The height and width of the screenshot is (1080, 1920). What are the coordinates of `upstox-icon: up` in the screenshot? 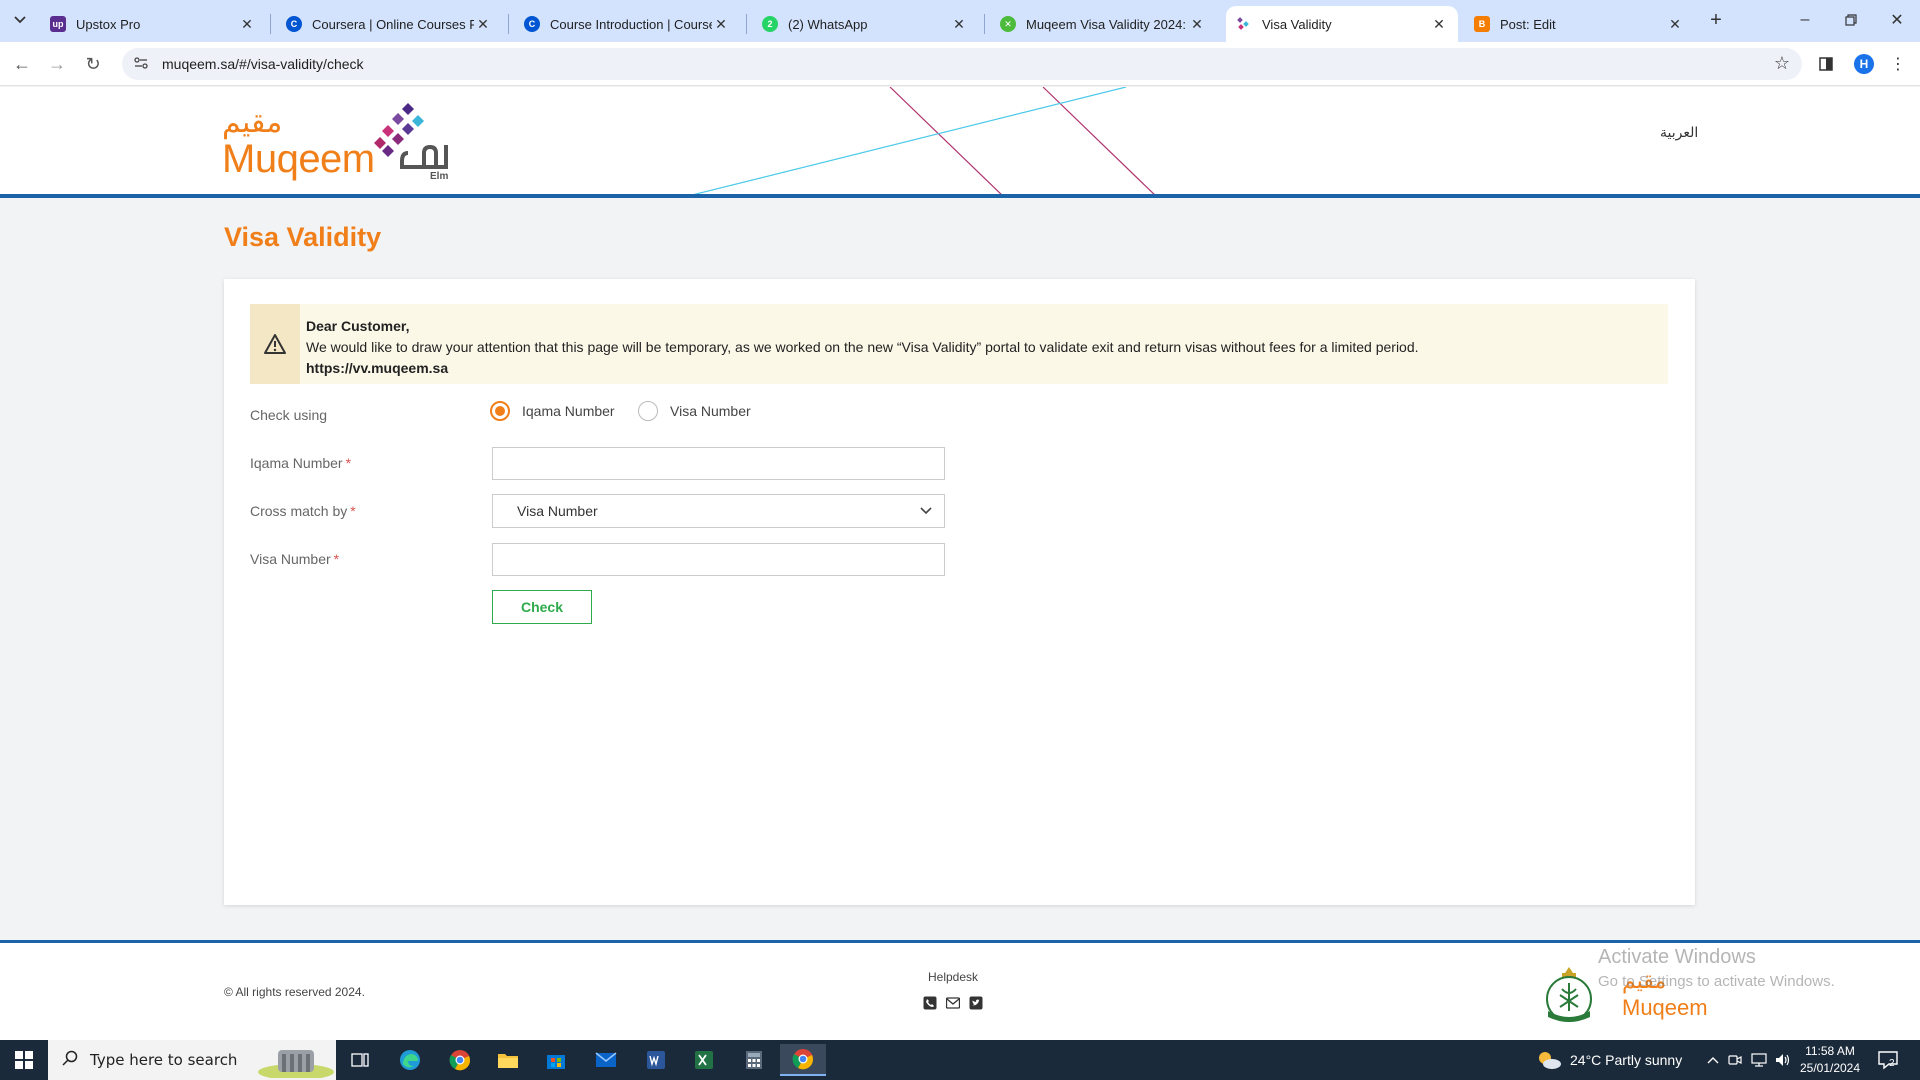 It's located at (58, 24).